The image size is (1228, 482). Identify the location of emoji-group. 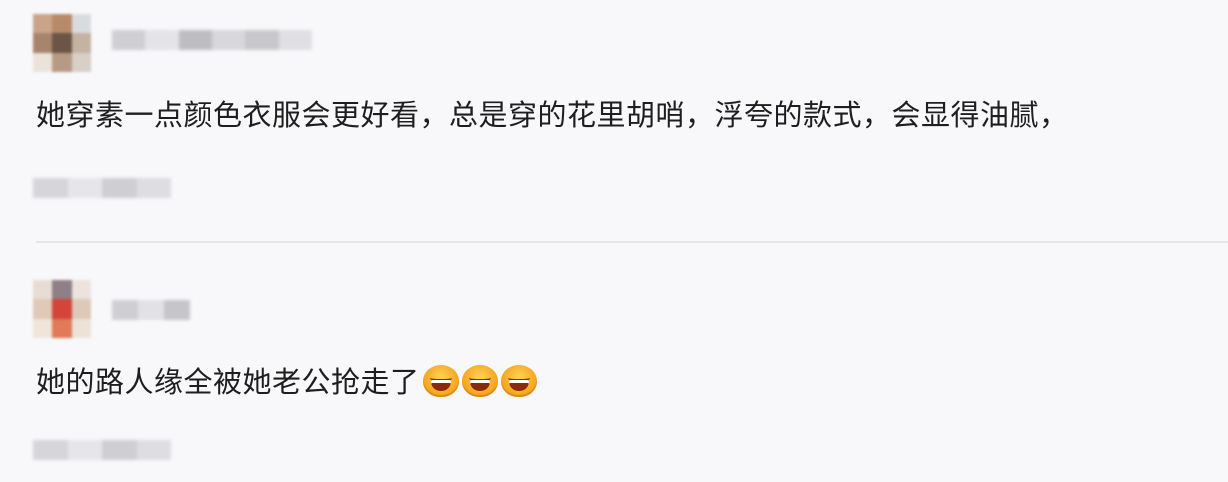
(478, 382).